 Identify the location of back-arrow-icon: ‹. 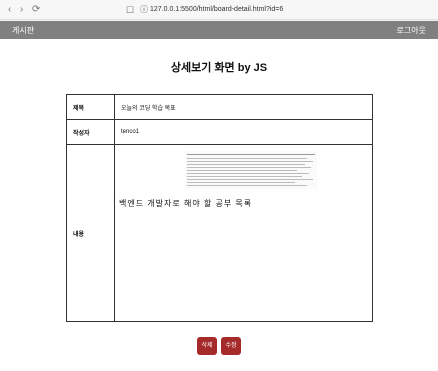
(9, 10).